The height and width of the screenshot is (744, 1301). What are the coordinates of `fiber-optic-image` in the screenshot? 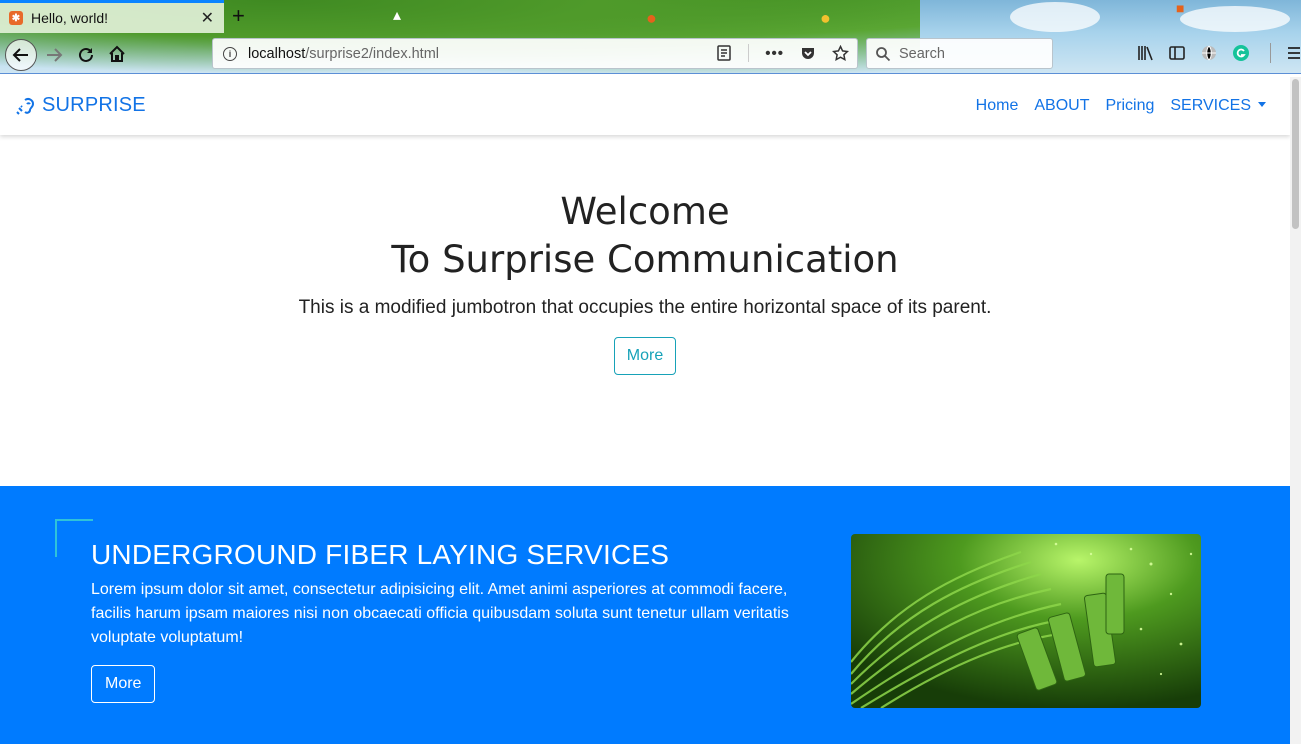 It's located at (1026, 621).